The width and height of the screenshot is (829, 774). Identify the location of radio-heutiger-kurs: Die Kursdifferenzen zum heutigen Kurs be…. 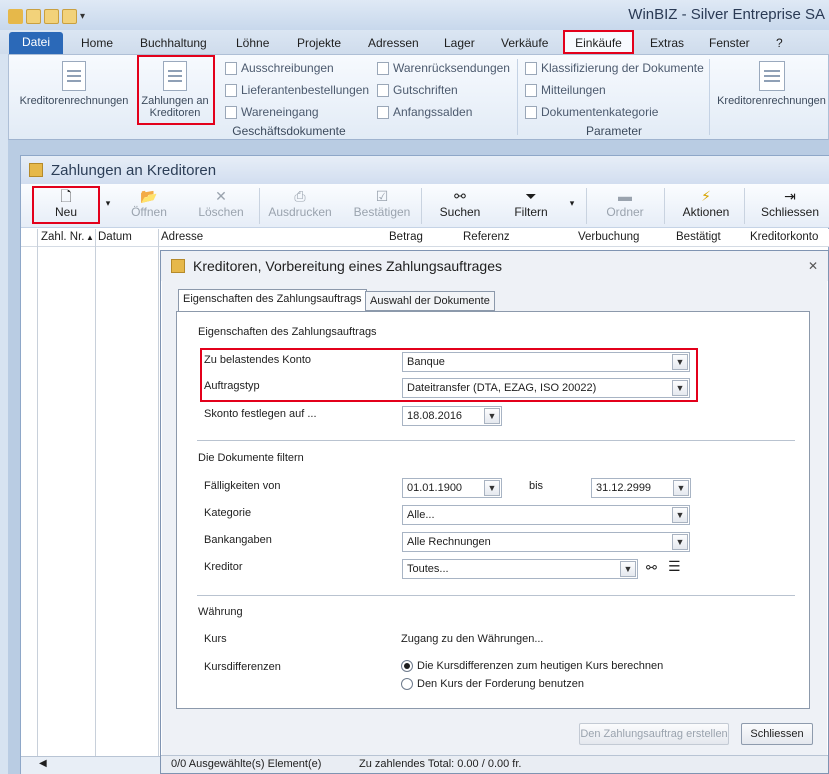
(532, 666).